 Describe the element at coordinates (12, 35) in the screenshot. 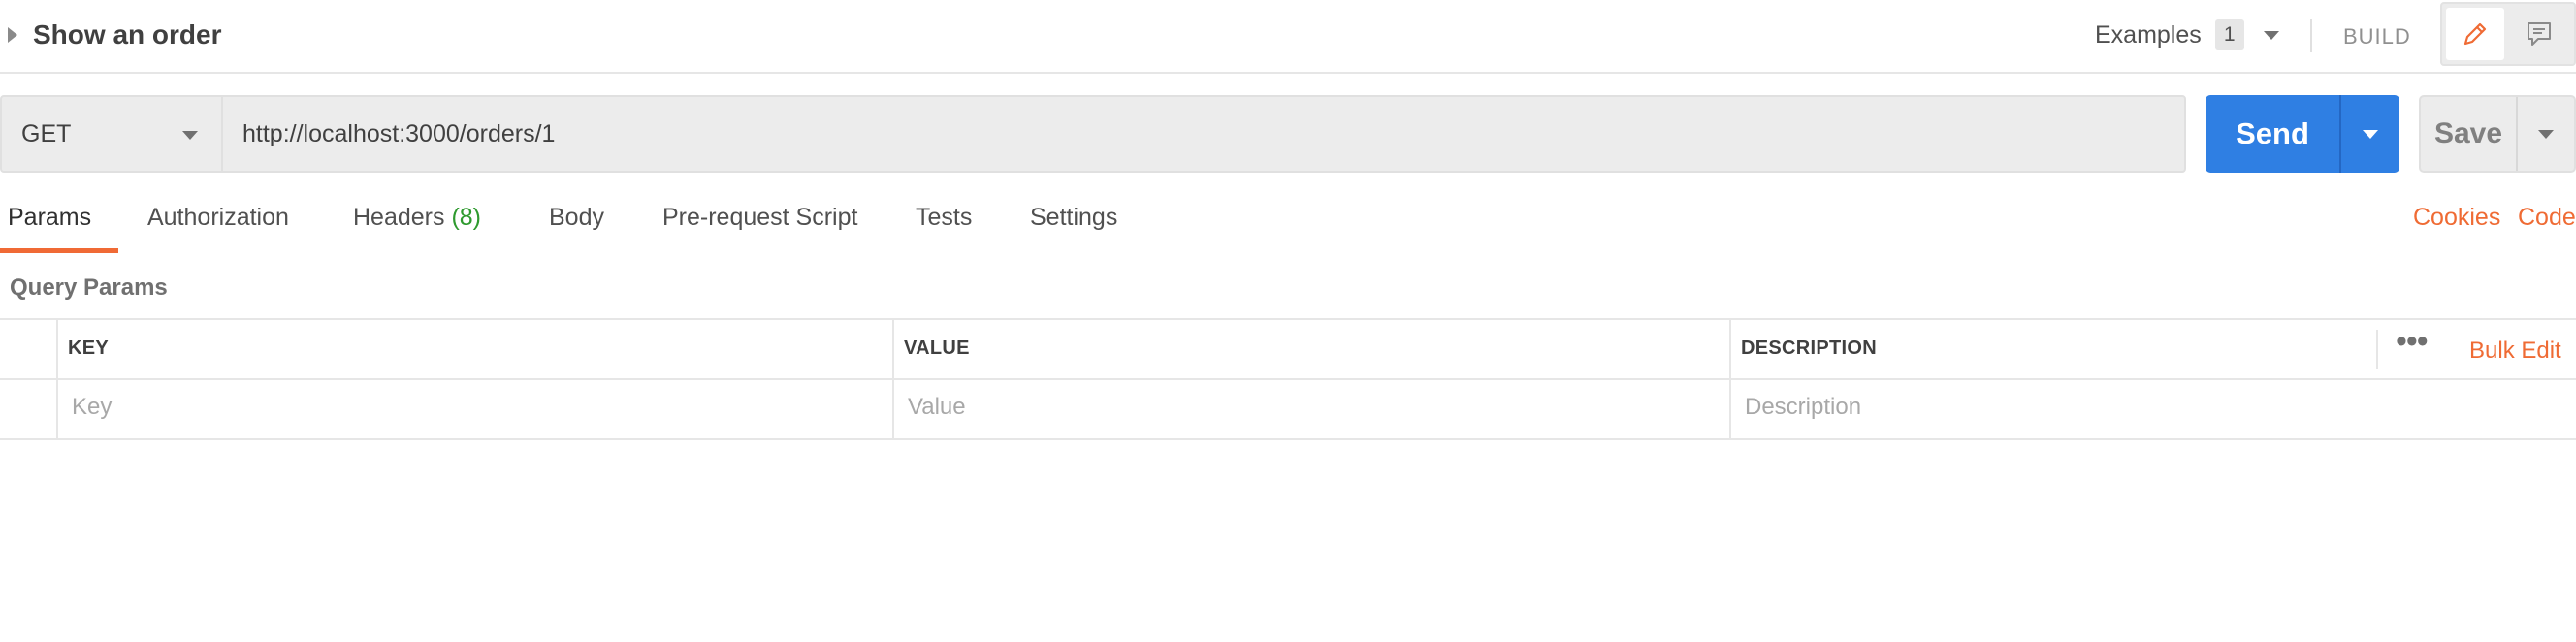

I see `caret-right-icon` at that location.